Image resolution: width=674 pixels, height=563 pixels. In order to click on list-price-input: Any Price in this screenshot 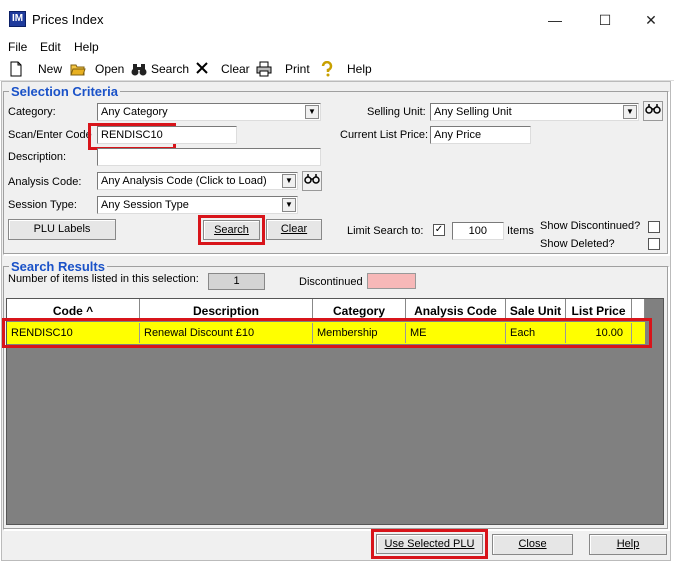, I will do `click(480, 135)`.